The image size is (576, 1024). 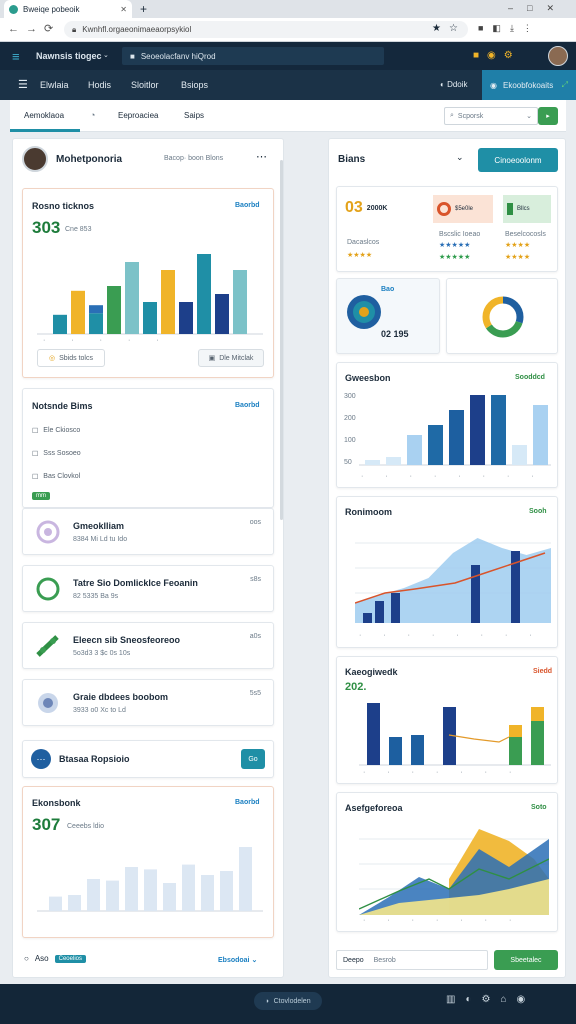 What do you see at coordinates (231, 358) in the screenshot?
I see `export-button: ▣ Dle Mitclak` at bounding box center [231, 358].